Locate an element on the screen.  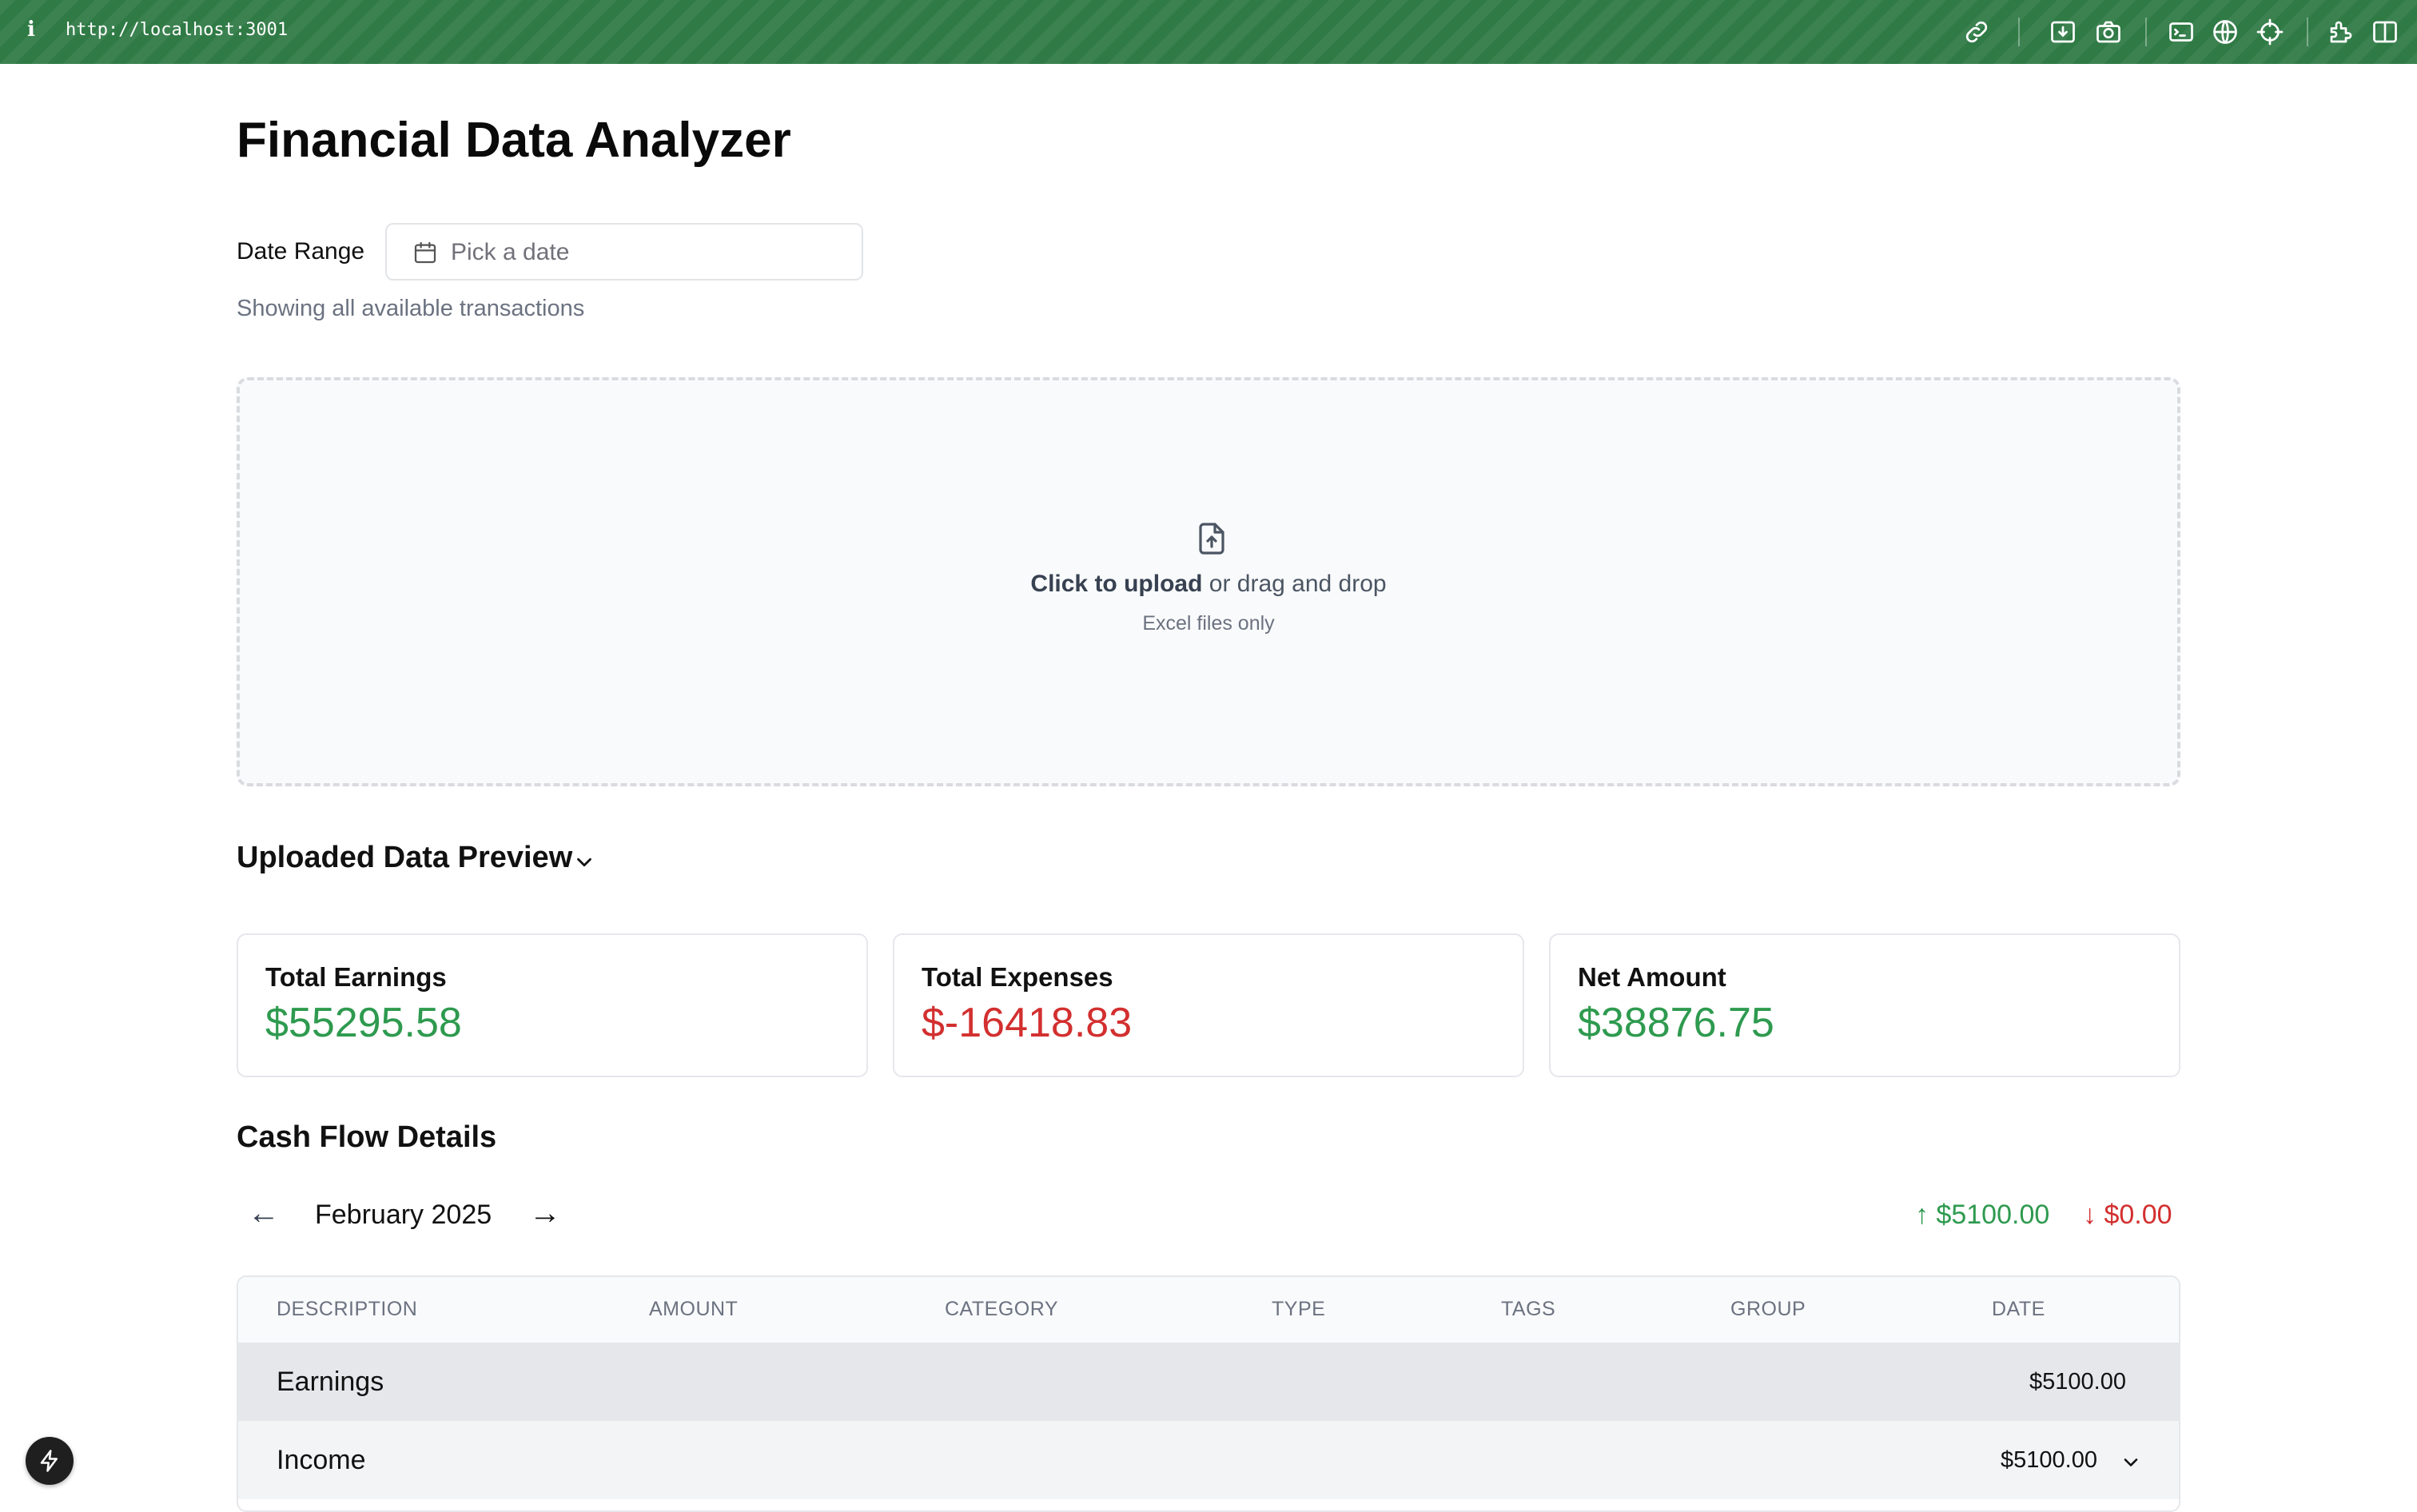
upload-instructions: Click to upload or drag and drop is located at coordinates (1208, 584).